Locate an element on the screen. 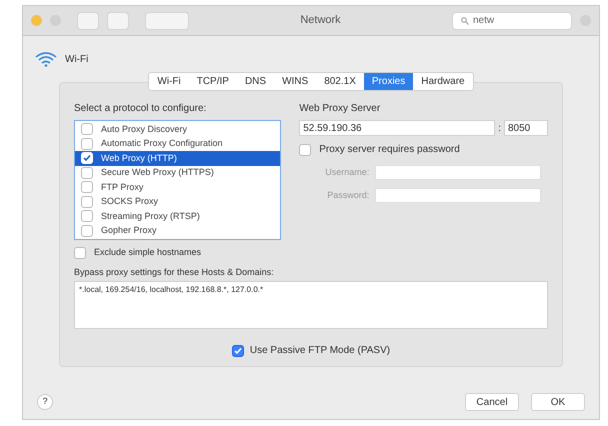 The image size is (608, 426). help-button: ? is located at coordinates (45, 402).